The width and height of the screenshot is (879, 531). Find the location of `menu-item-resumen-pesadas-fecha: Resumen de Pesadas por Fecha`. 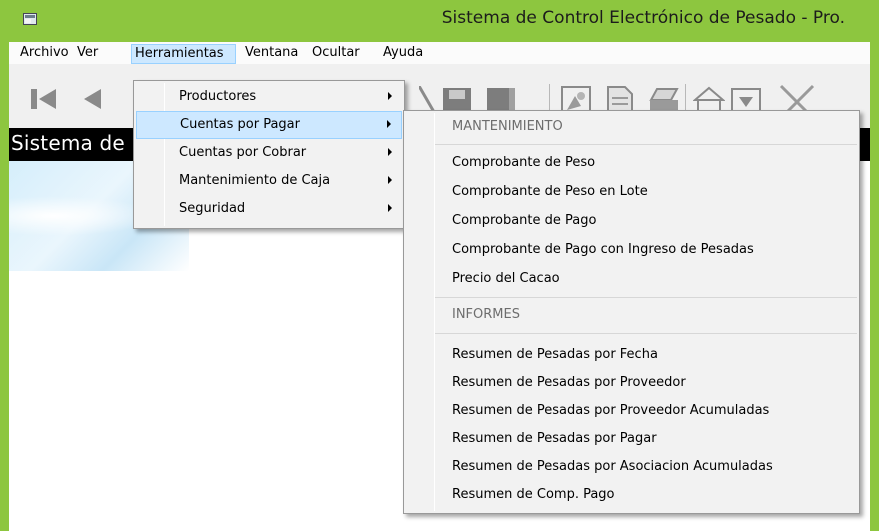

menu-item-resumen-pesadas-fecha: Resumen de Pesadas por Fecha is located at coordinates (631, 355).